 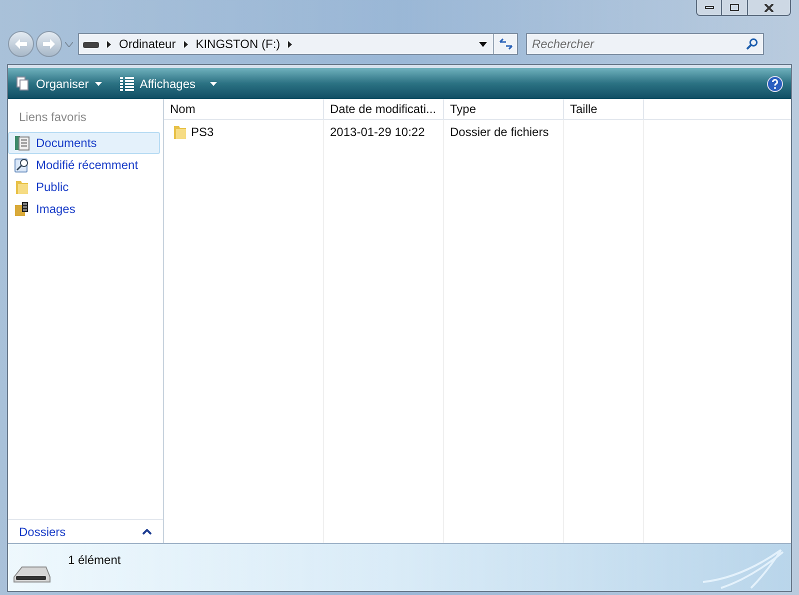 I want to click on help-icon, so click(x=775, y=84).